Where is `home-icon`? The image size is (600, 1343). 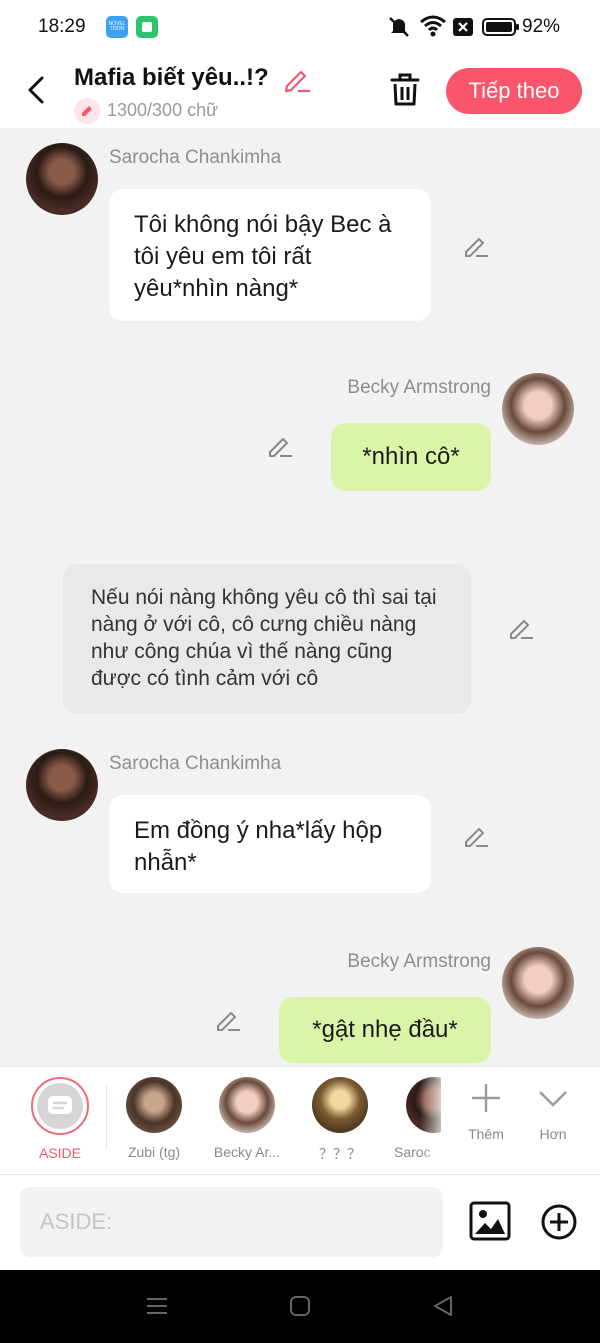
home-icon is located at coordinates (300, 1306).